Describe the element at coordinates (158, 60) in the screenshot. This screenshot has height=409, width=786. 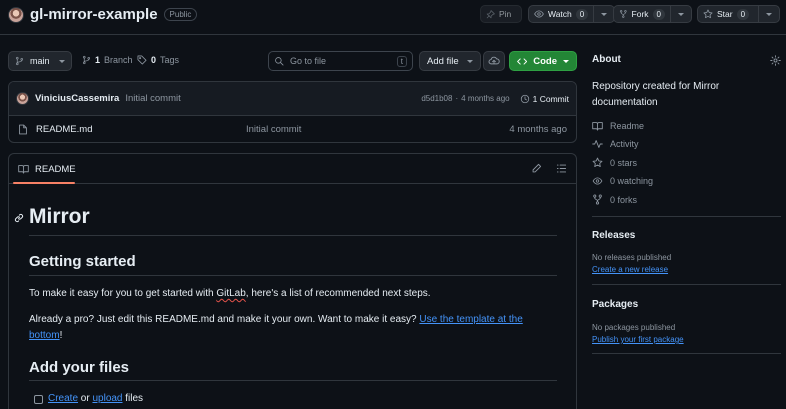
I see `tags-link: 0 Tags` at that location.